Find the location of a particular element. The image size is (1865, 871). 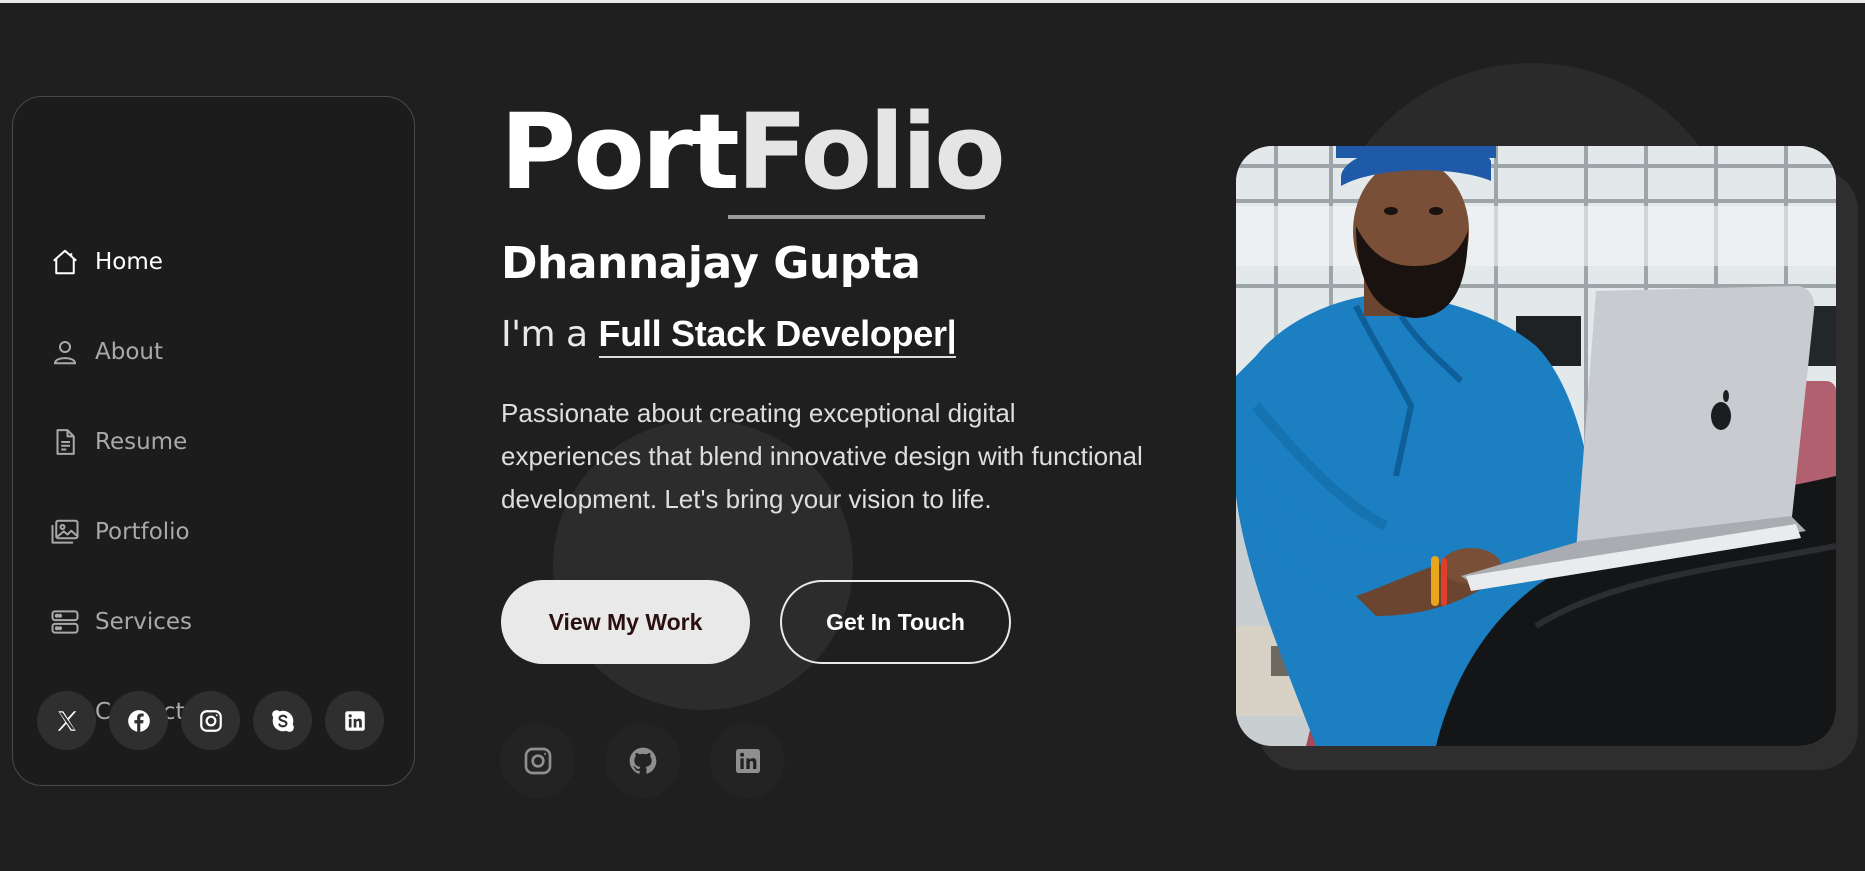

home-icon is located at coordinates (65, 262).